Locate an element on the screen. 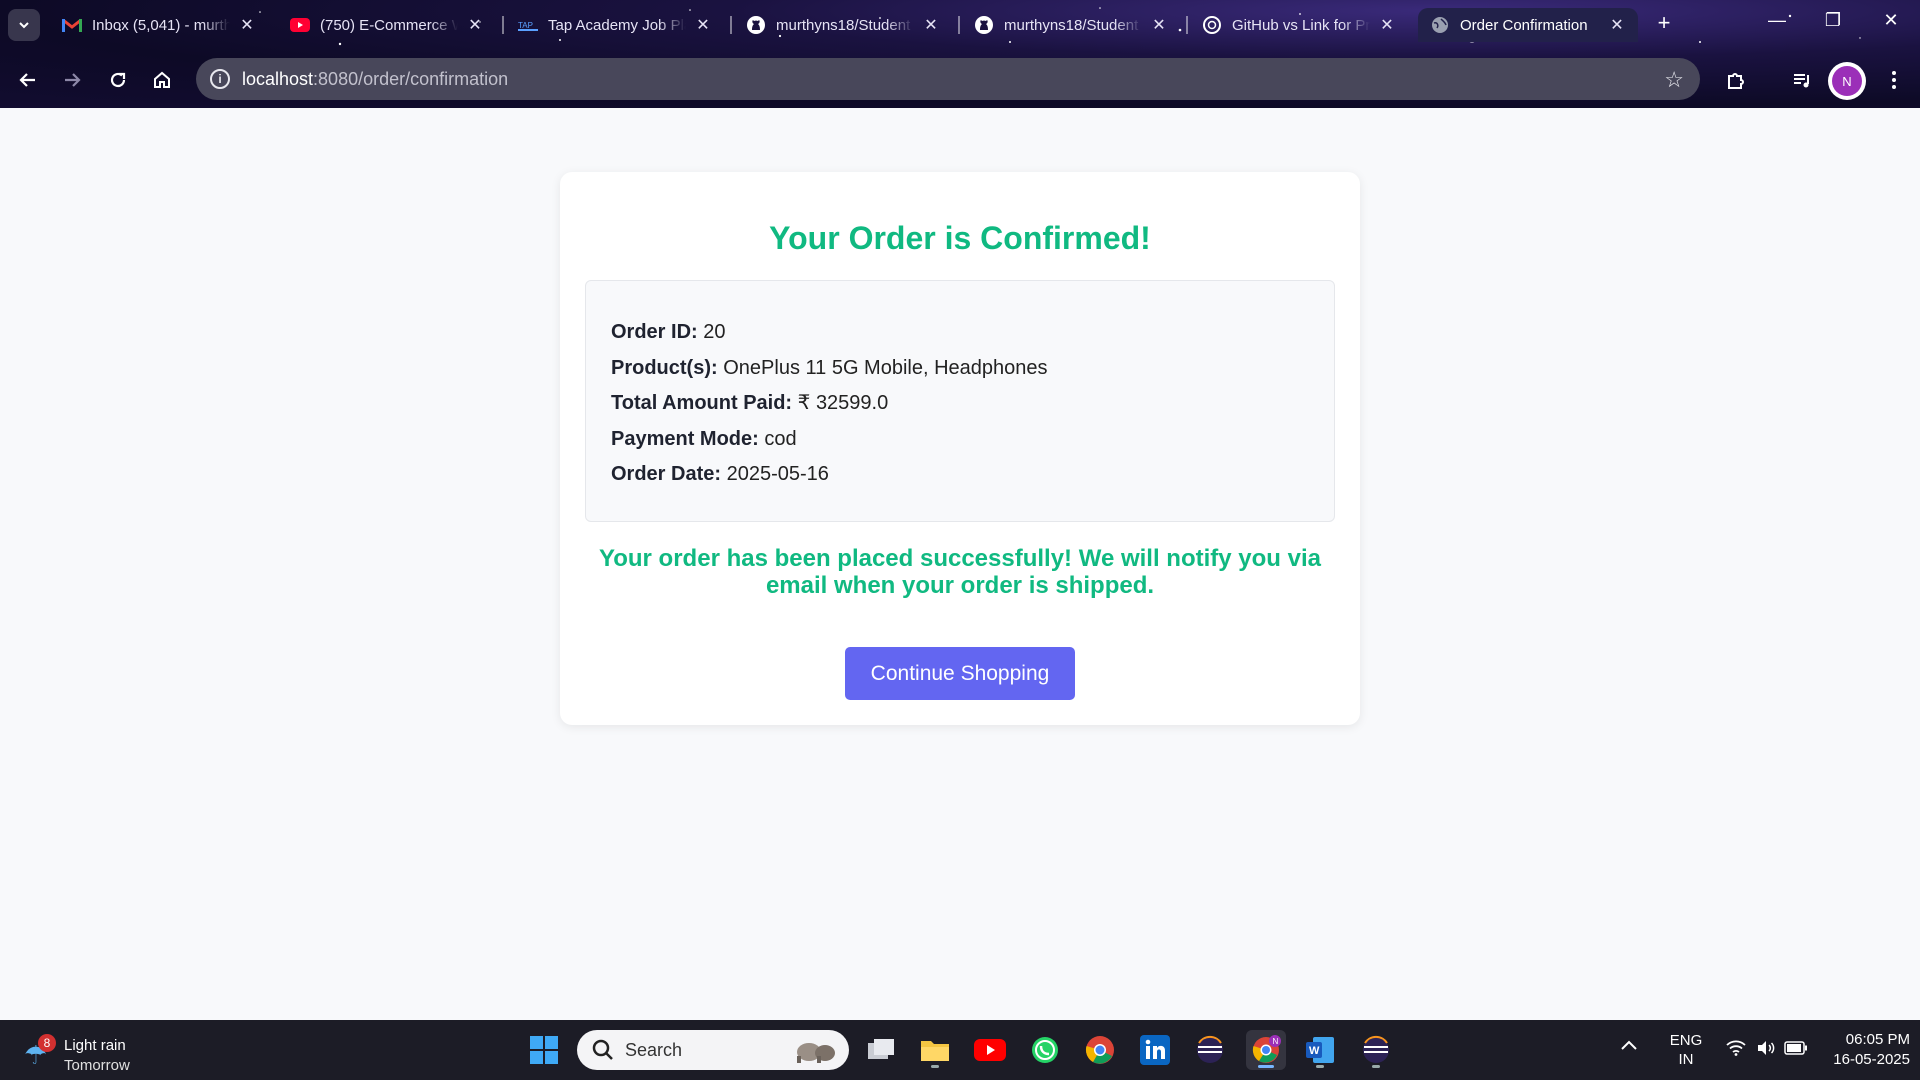  close-window-icon: ✕ is located at coordinates (1891, 20).